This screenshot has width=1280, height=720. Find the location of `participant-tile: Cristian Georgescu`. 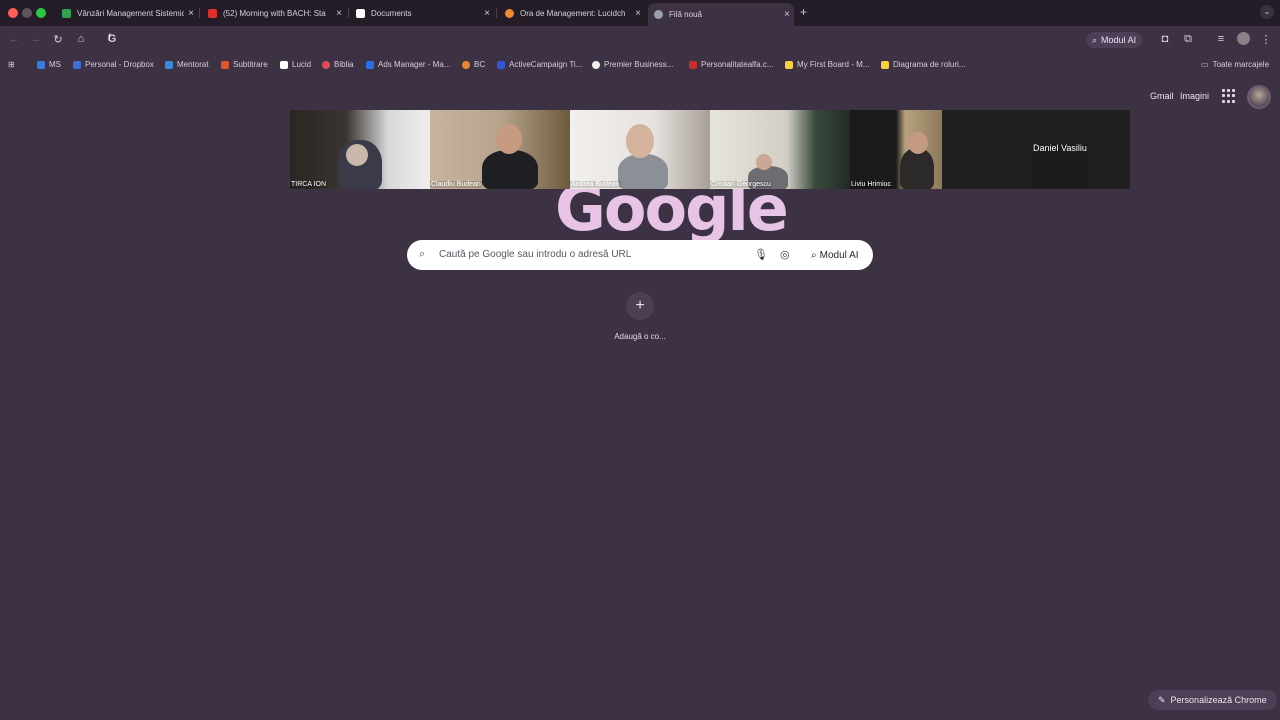

participant-tile: Cristian Georgescu is located at coordinates (780, 149).